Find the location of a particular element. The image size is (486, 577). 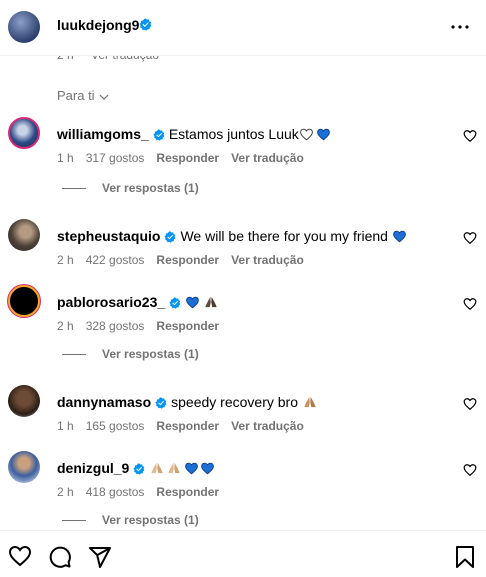

more-options-icon is located at coordinates (460, 27).